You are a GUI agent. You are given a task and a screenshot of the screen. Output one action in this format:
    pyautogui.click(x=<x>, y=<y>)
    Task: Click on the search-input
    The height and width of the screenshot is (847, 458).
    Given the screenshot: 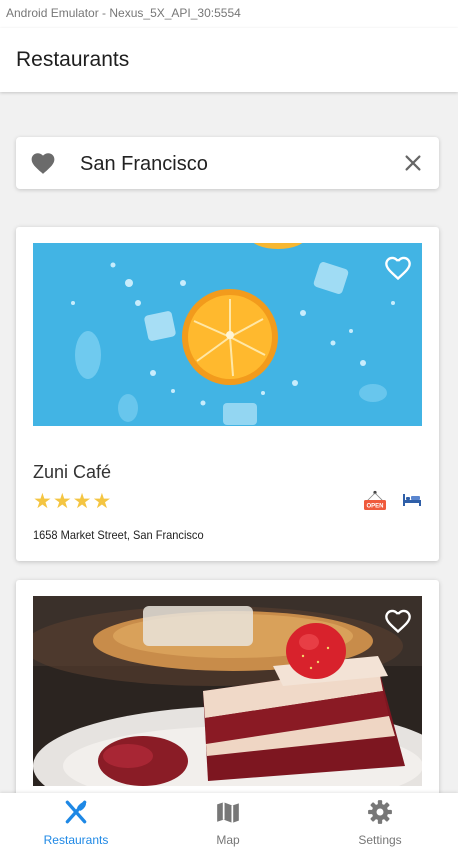 What is the action you would take?
    pyautogui.click(x=230, y=164)
    